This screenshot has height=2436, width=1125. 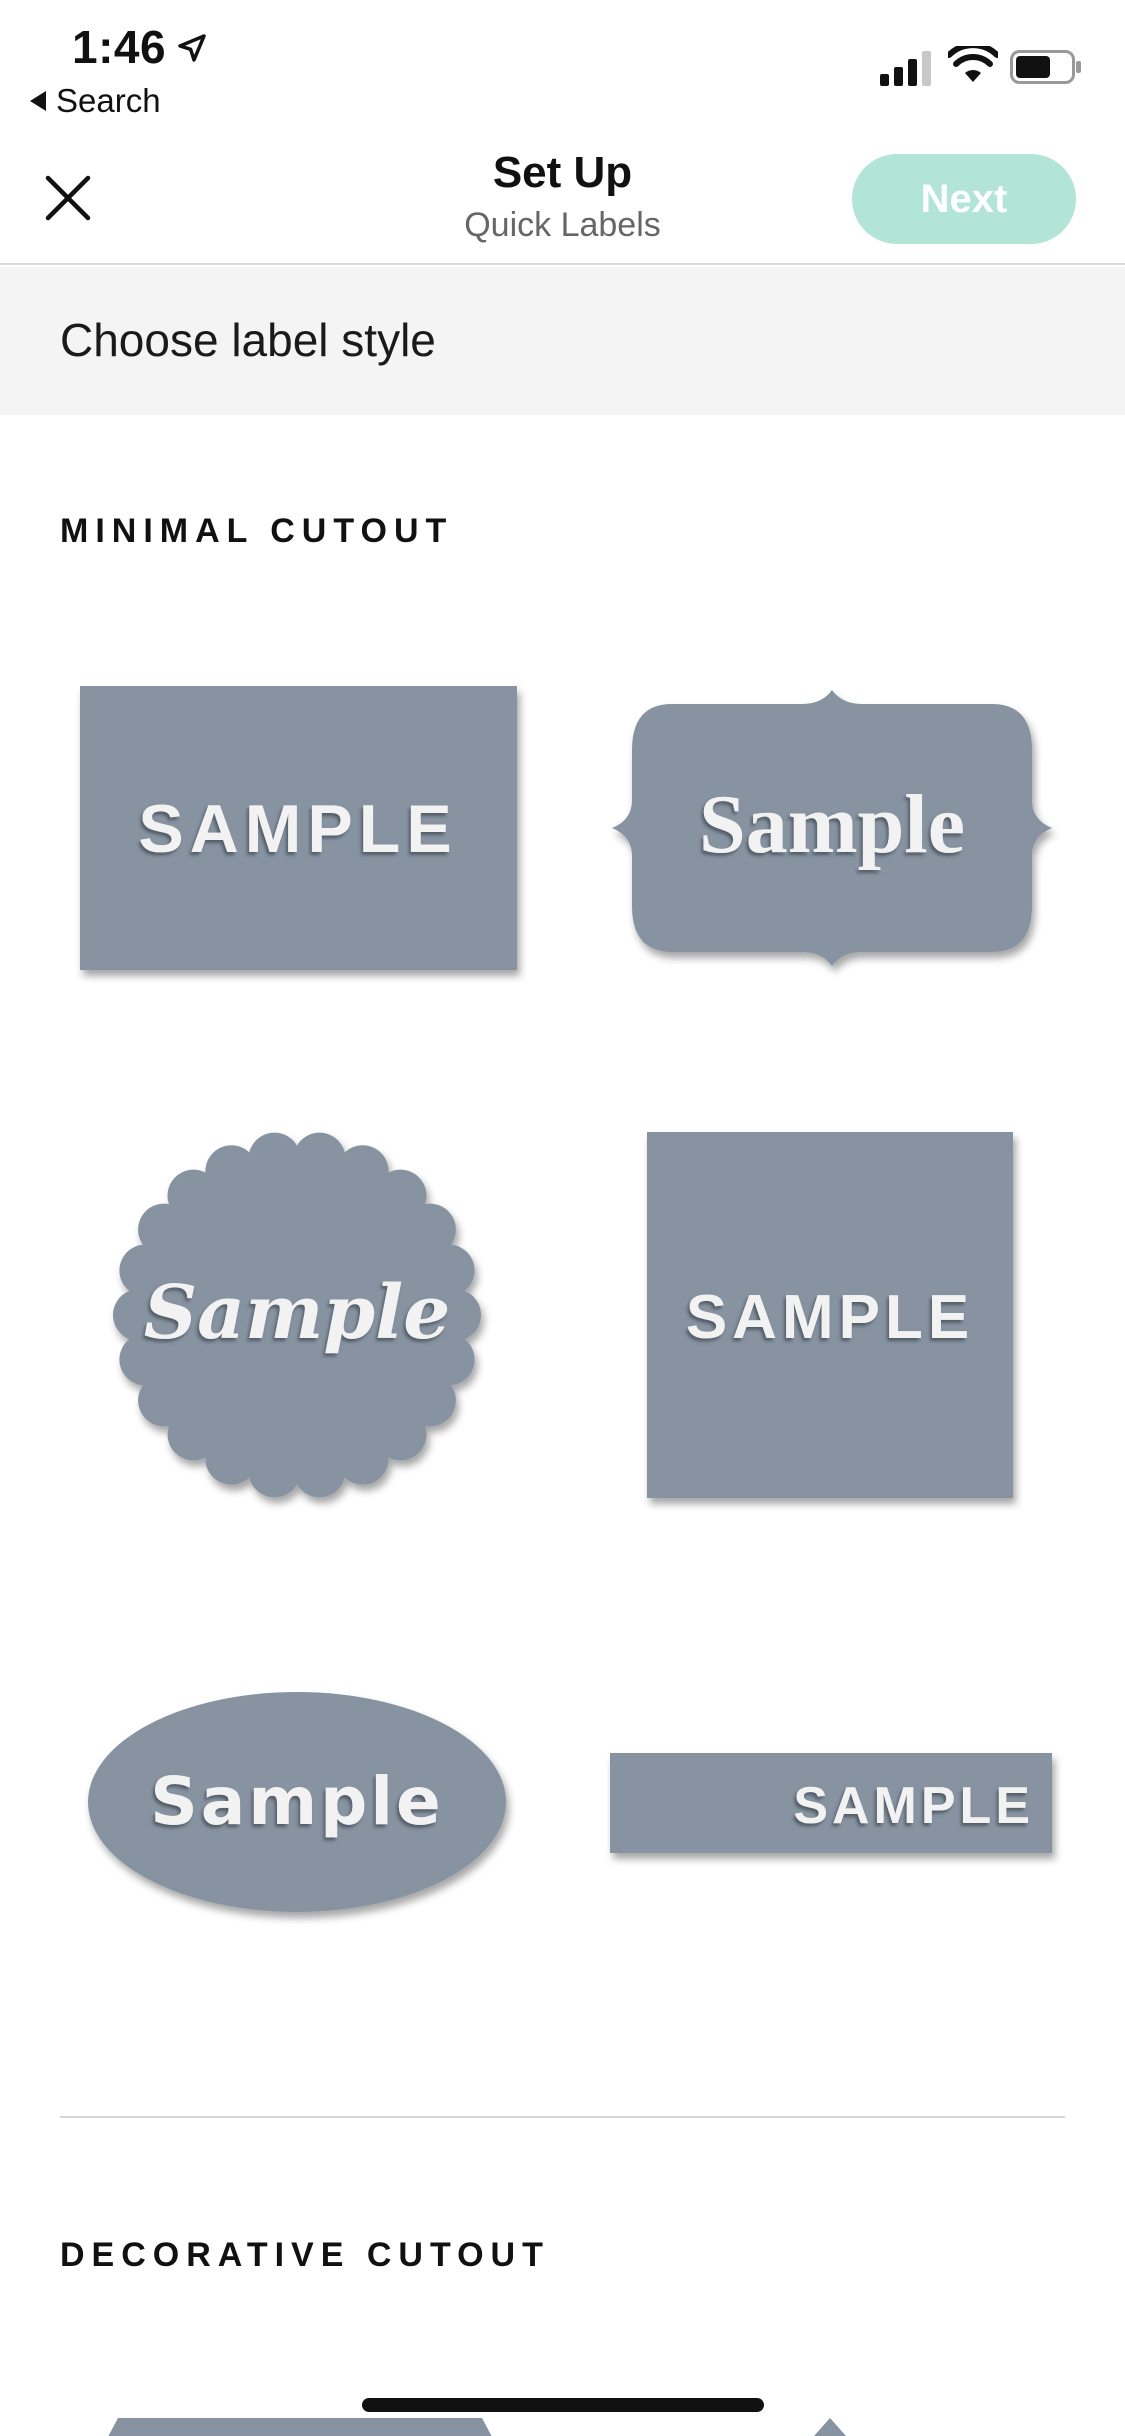 I want to click on status-bar: 1:46 Search, so click(x=562, y=65).